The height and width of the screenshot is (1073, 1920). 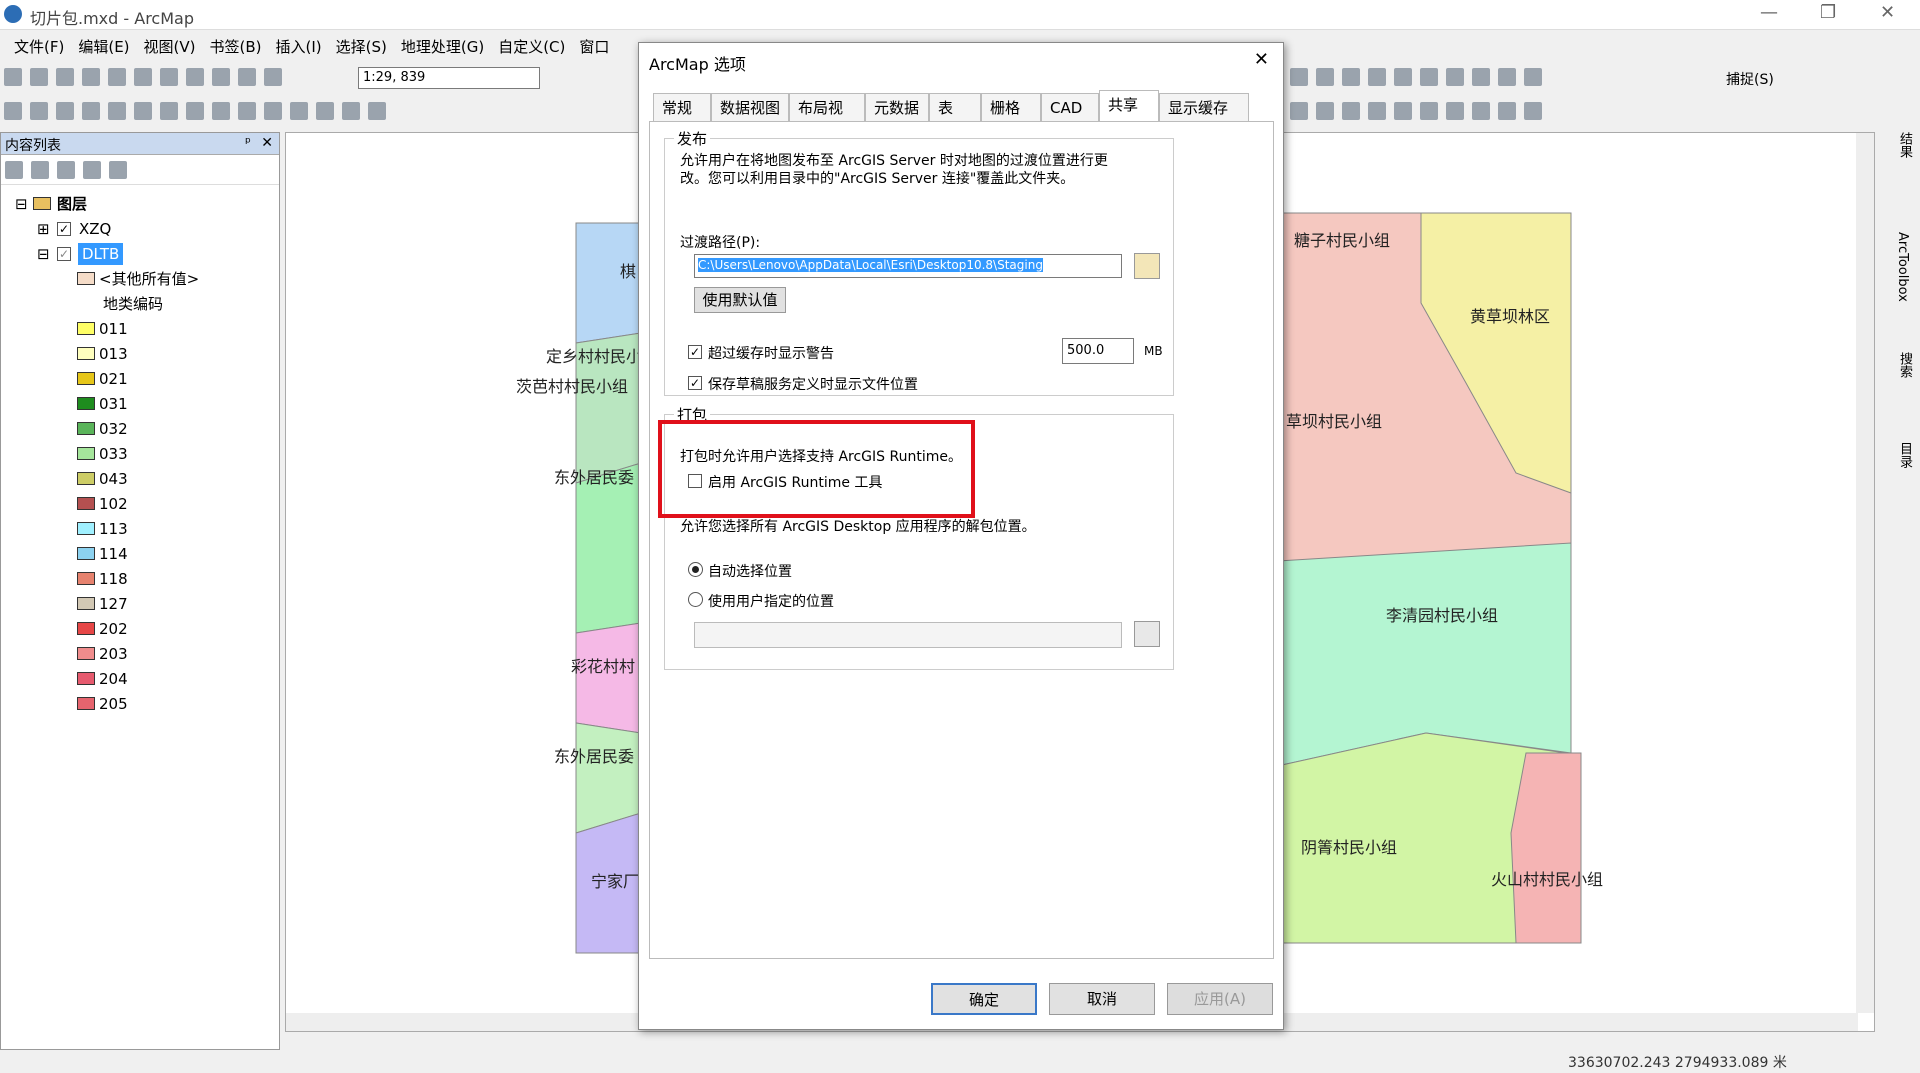 What do you see at coordinates (91, 77) in the screenshot?
I see `print-icon` at bounding box center [91, 77].